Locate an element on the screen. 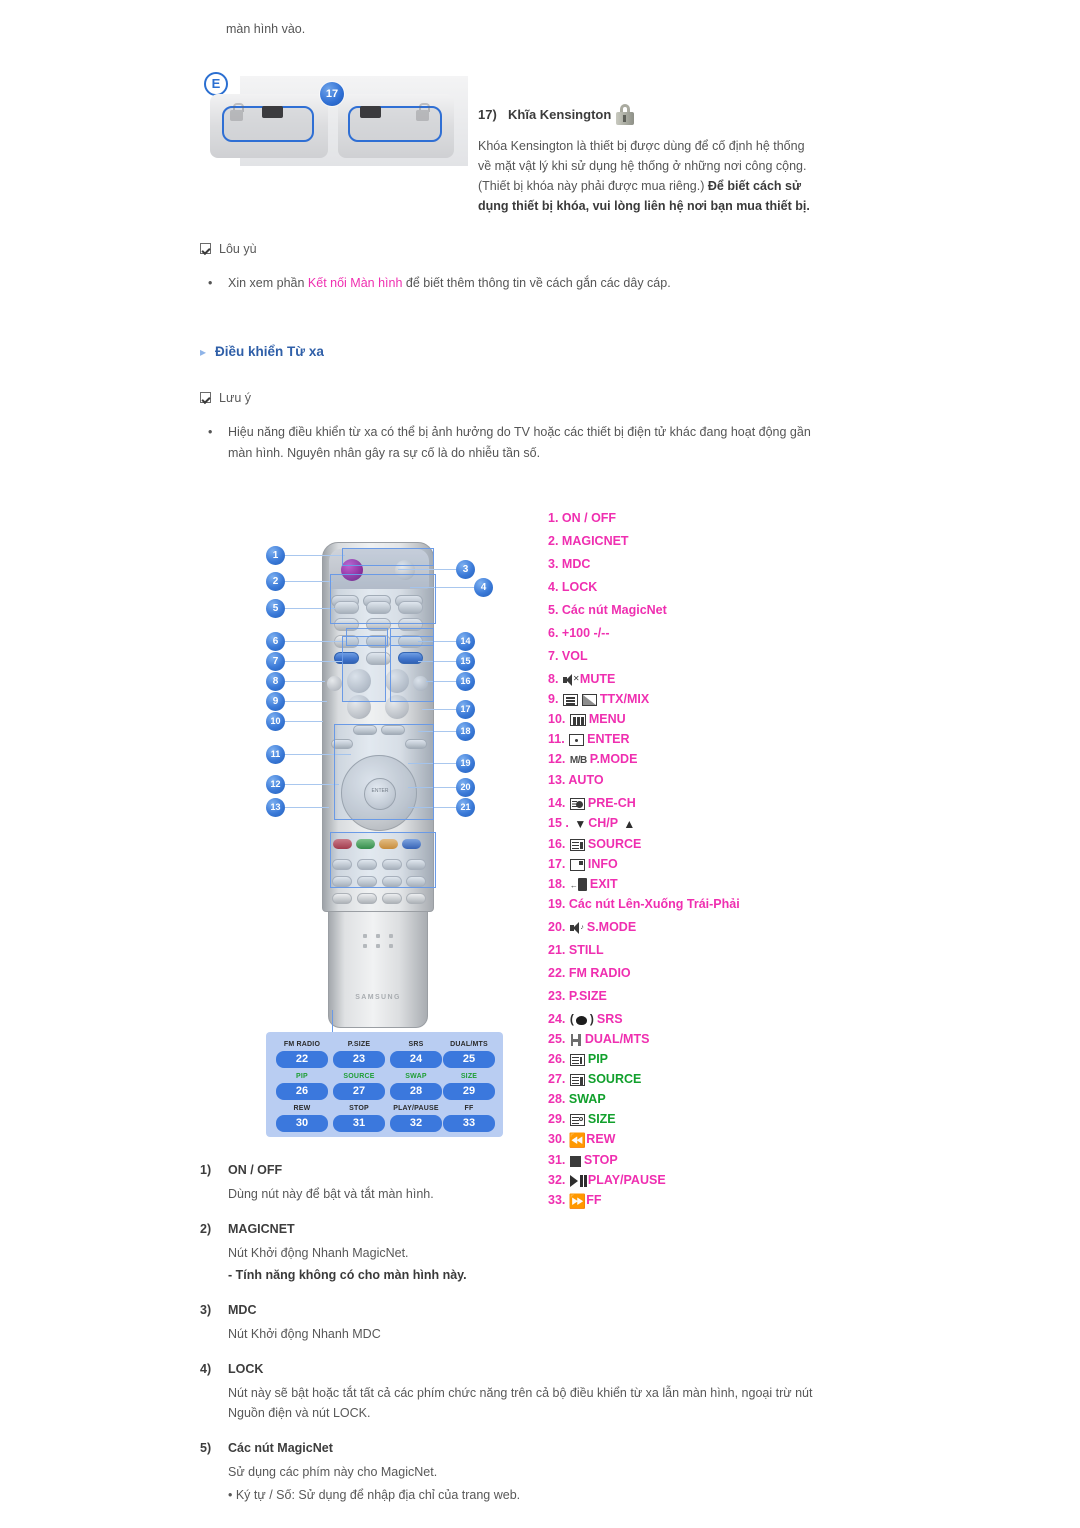  key-stop is located at coordinates (367, 898).